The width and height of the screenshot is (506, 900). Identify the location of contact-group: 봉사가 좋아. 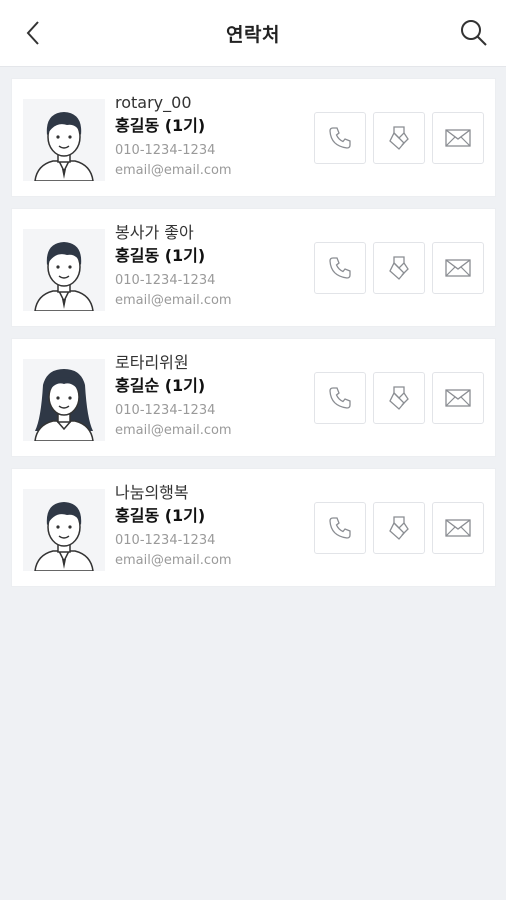
(154, 232).